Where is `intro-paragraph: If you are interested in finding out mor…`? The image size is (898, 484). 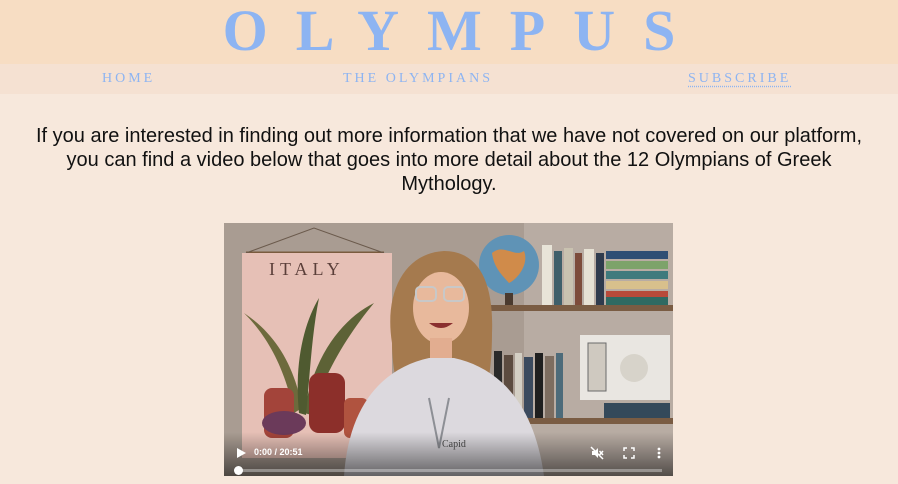
intro-paragraph: If you are interested in finding out mor… is located at coordinates (448, 160).